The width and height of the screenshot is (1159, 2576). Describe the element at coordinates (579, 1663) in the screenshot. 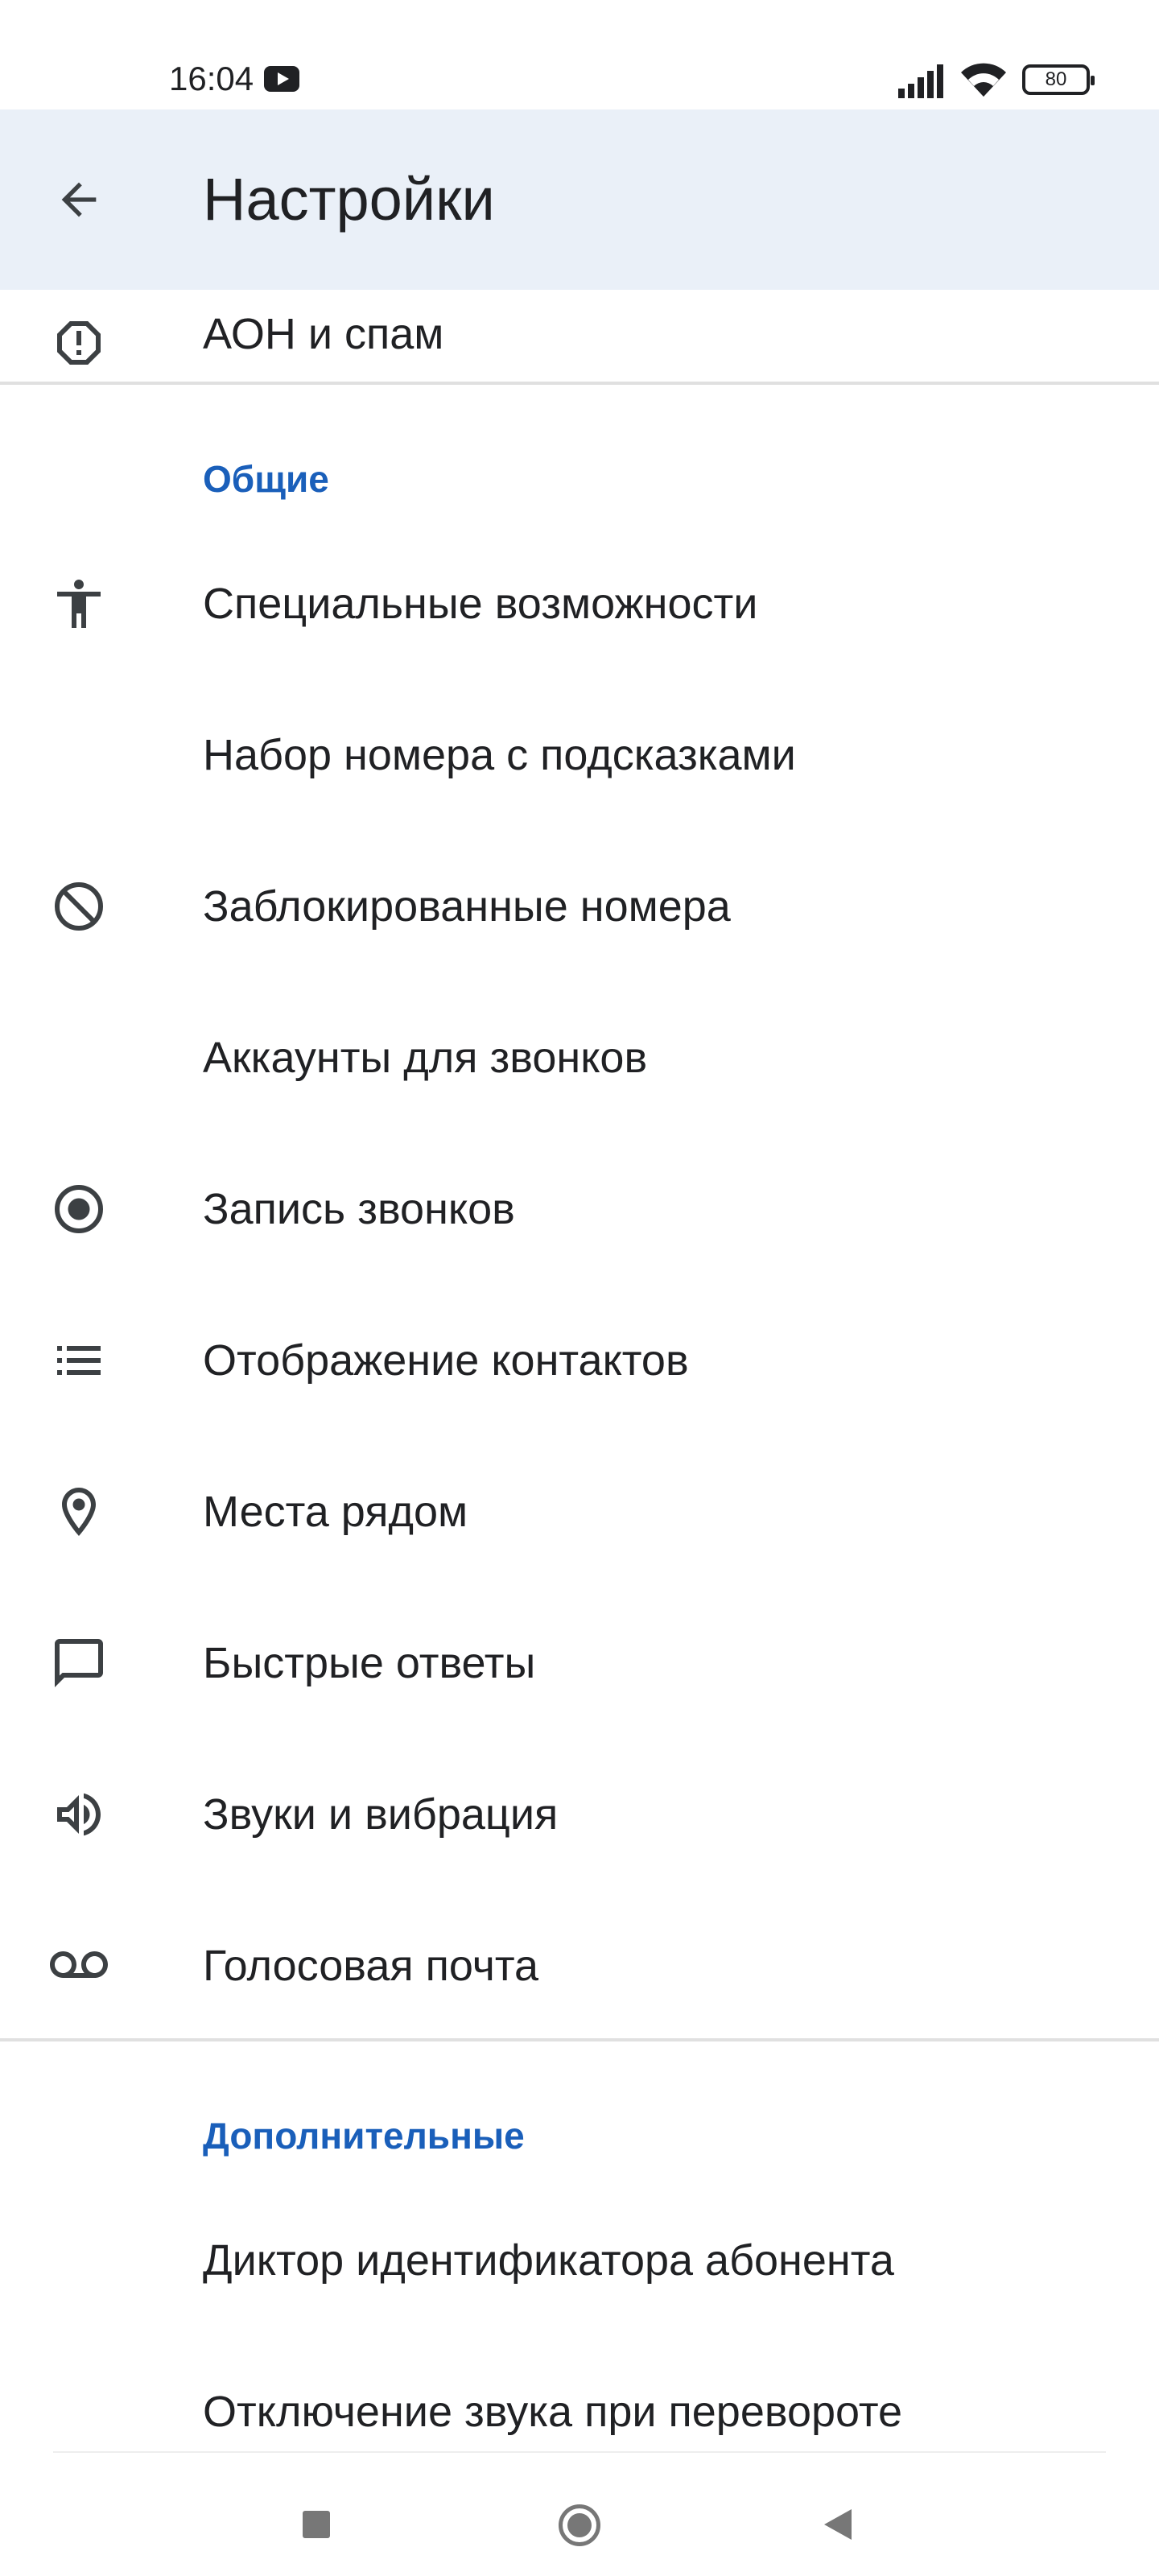

I see `setting-item-quick-responses: Быстрые ответы` at that location.